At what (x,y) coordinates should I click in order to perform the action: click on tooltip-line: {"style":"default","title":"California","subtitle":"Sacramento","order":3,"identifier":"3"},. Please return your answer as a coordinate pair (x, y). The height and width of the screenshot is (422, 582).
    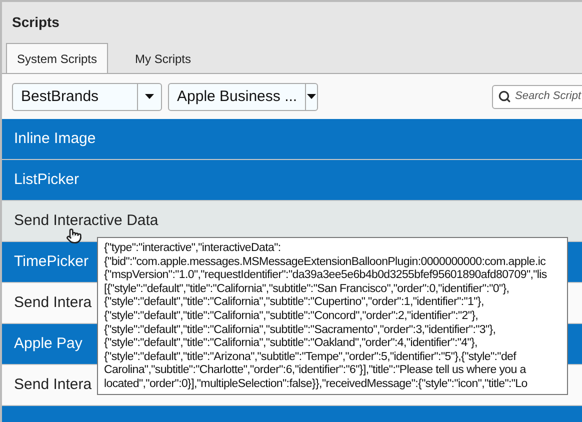
    Looking at the image, I should click on (300, 331).